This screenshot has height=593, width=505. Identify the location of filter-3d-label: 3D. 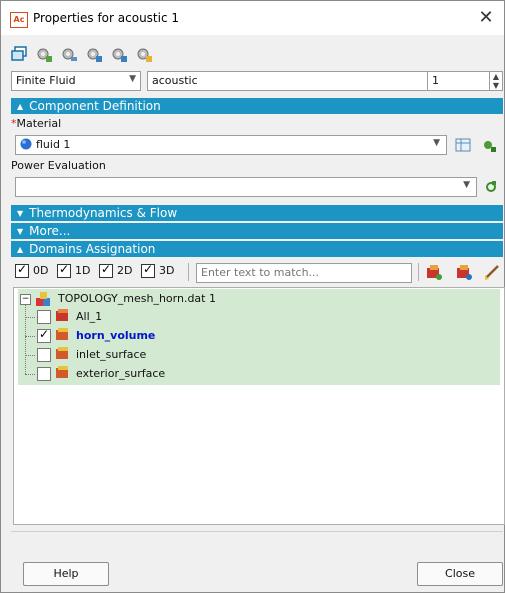
(167, 270).